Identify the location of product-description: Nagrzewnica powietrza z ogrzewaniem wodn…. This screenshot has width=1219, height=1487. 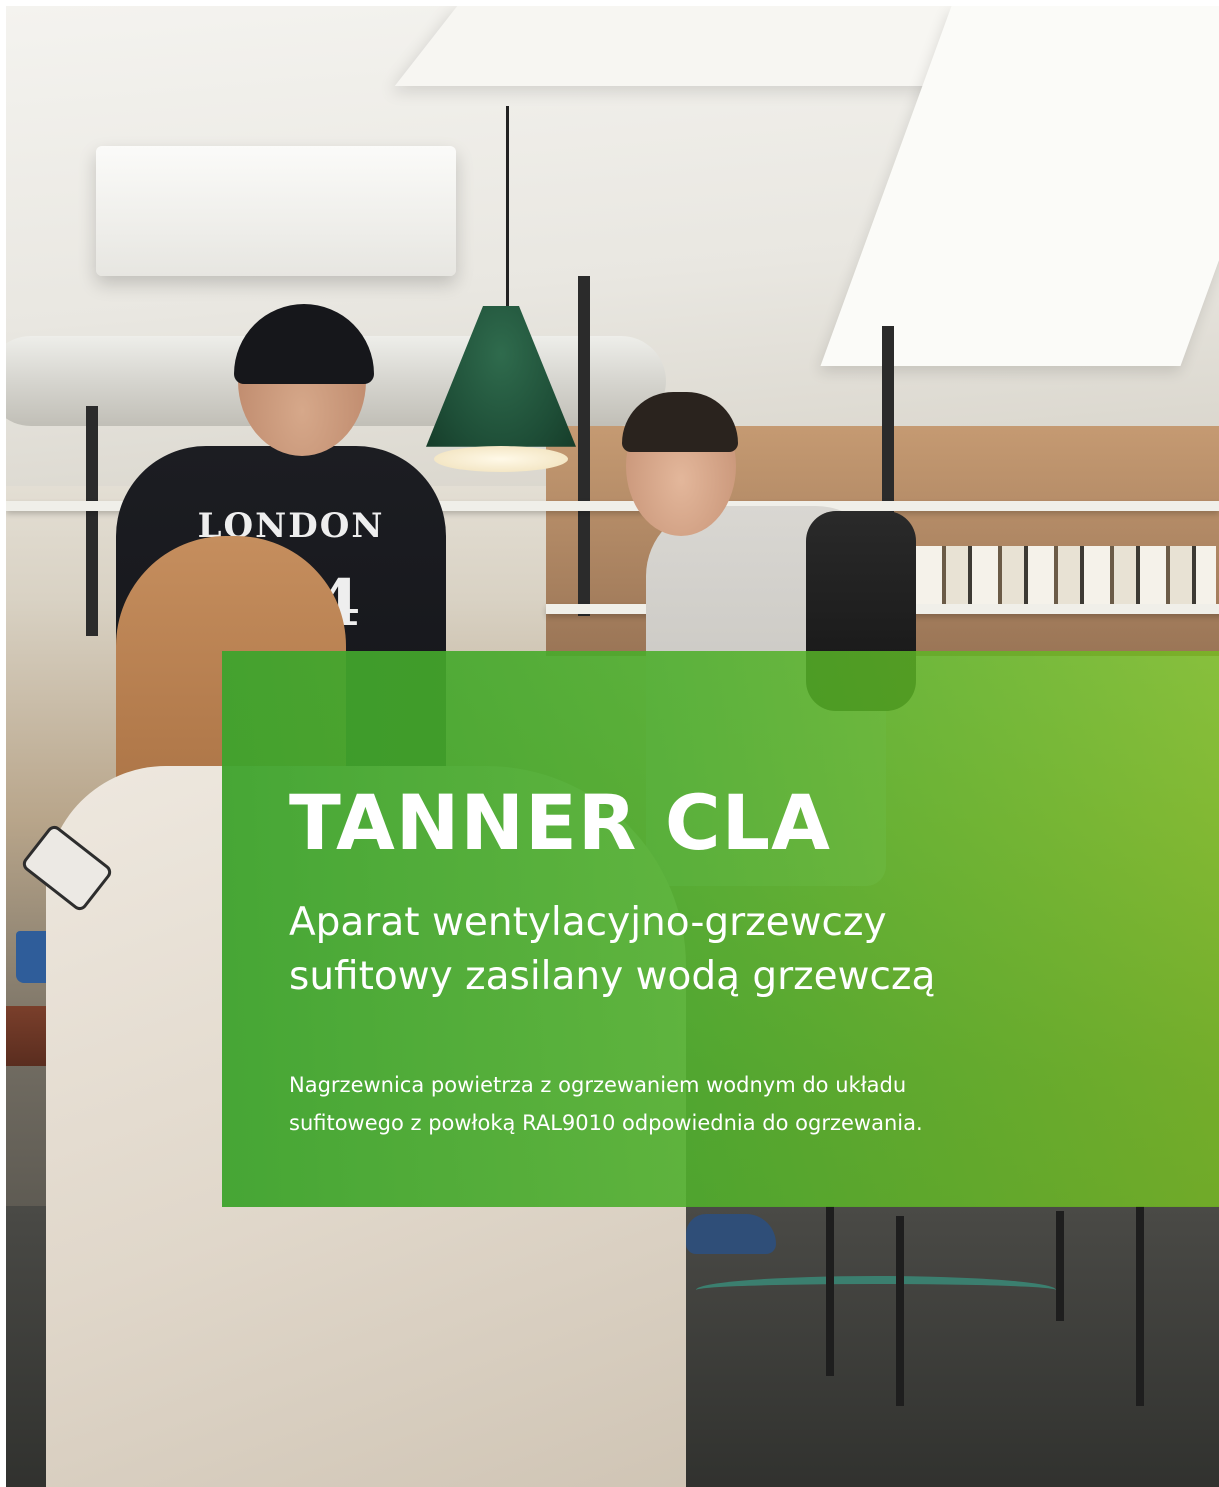
(729, 1104).